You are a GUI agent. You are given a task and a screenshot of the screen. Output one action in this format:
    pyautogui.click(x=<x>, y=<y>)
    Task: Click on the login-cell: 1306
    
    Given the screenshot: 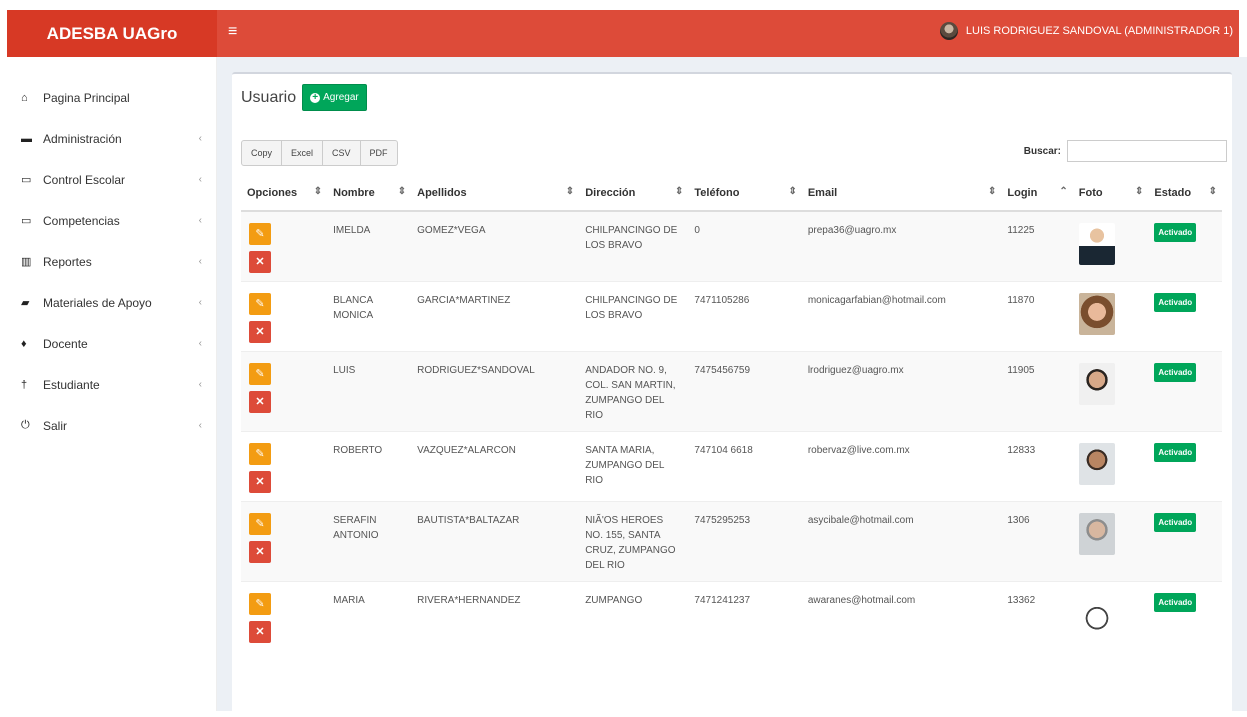 What is the action you would take?
    pyautogui.click(x=1037, y=541)
    